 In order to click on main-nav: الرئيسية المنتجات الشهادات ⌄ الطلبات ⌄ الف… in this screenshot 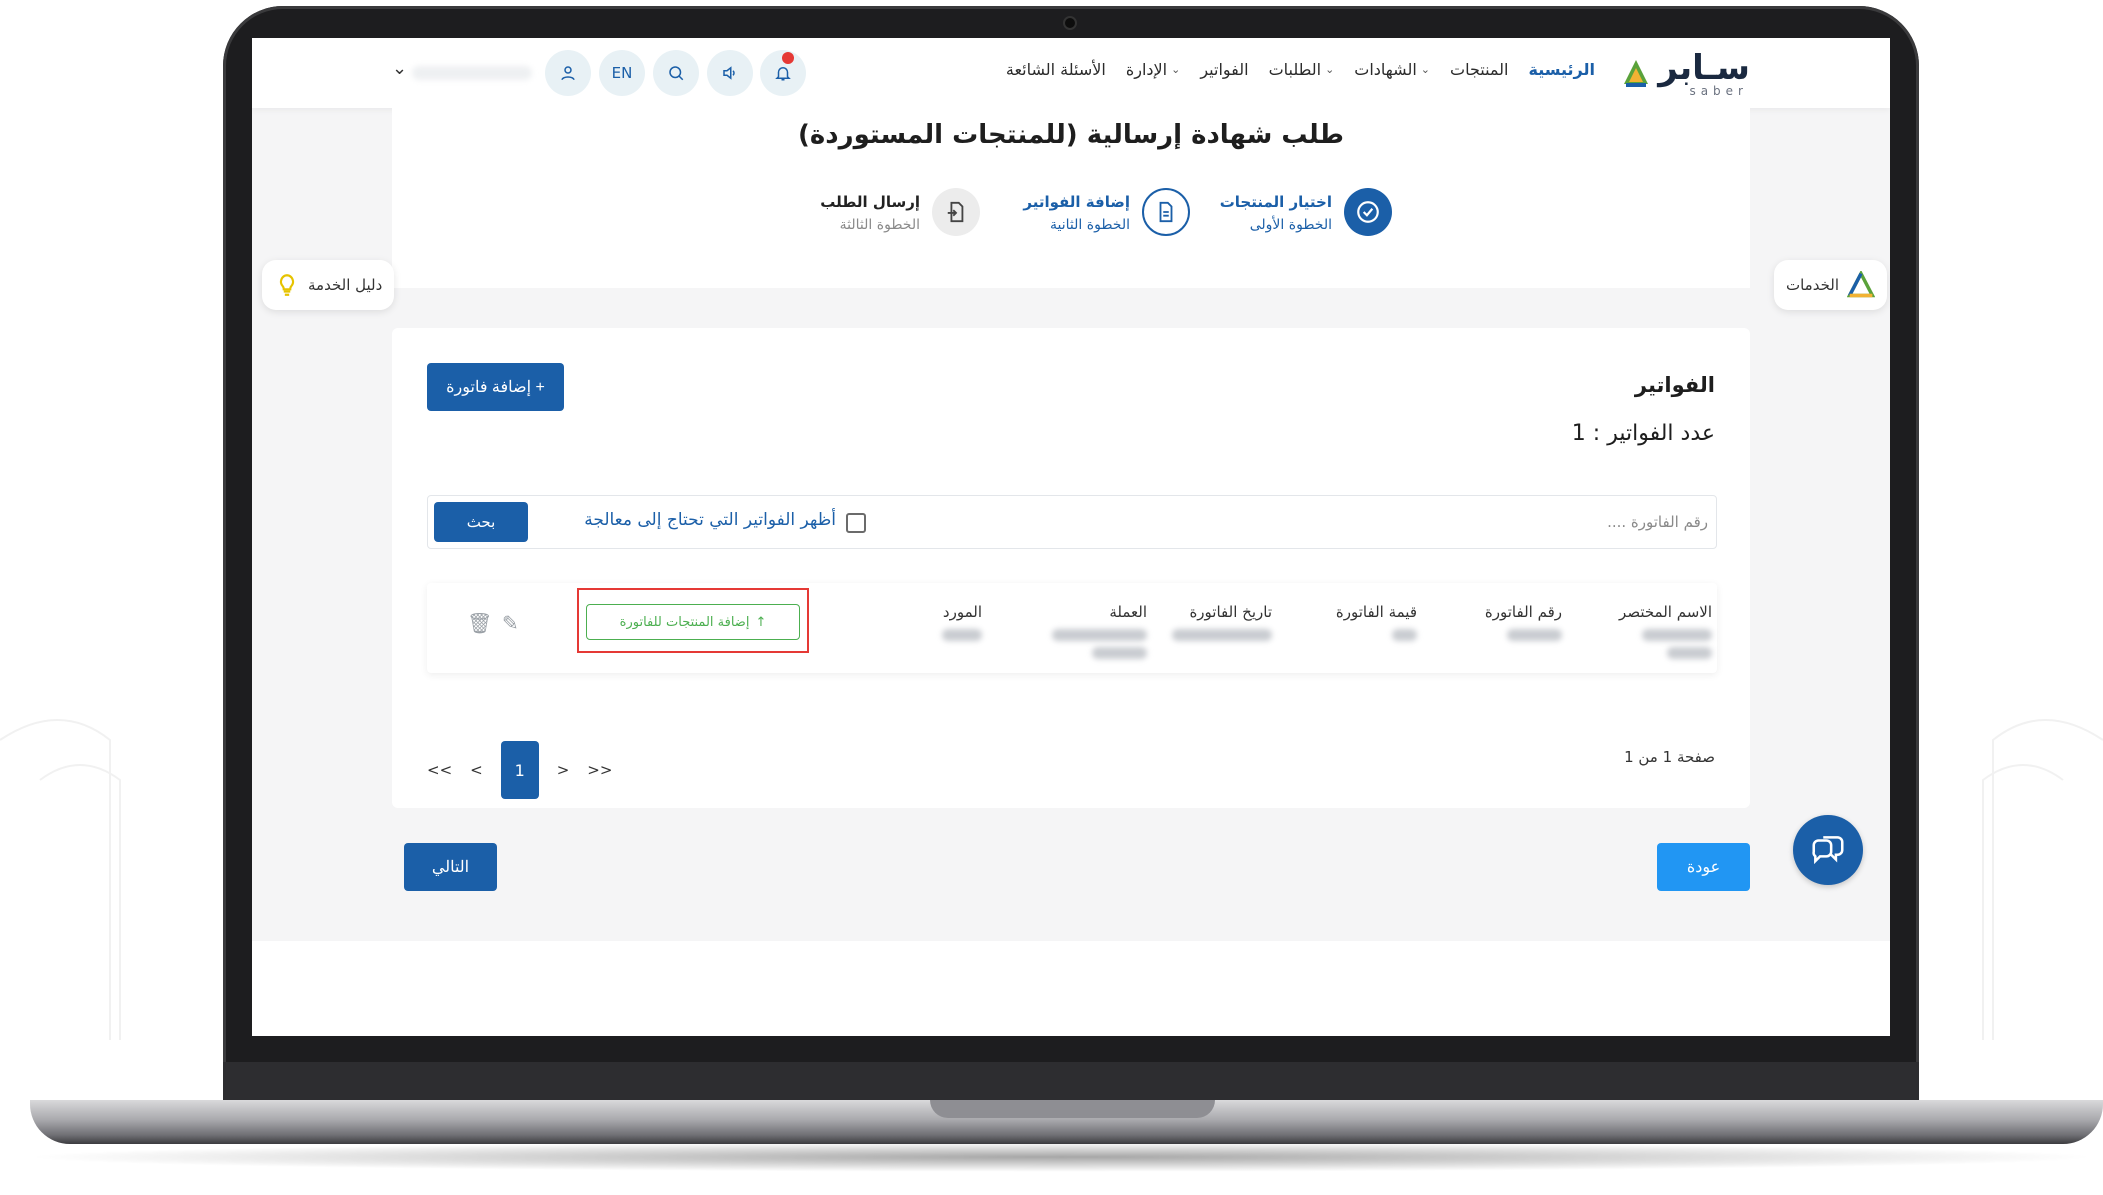, I will do `click(1300, 69)`.